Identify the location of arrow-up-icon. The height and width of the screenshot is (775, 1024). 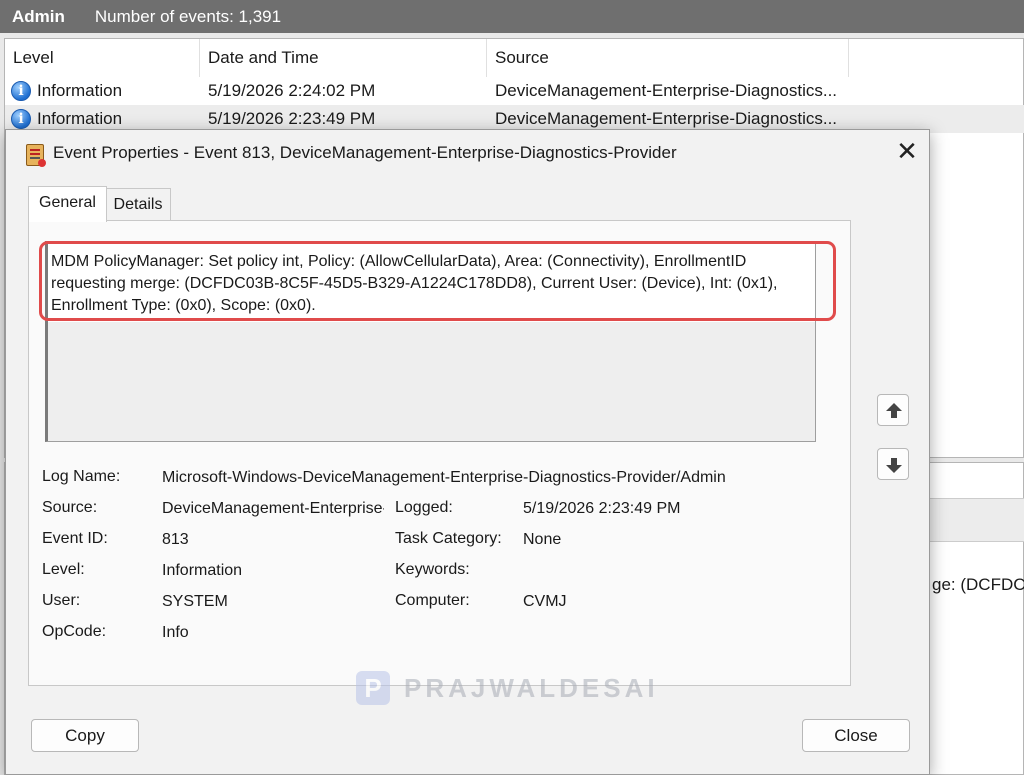
(894, 410).